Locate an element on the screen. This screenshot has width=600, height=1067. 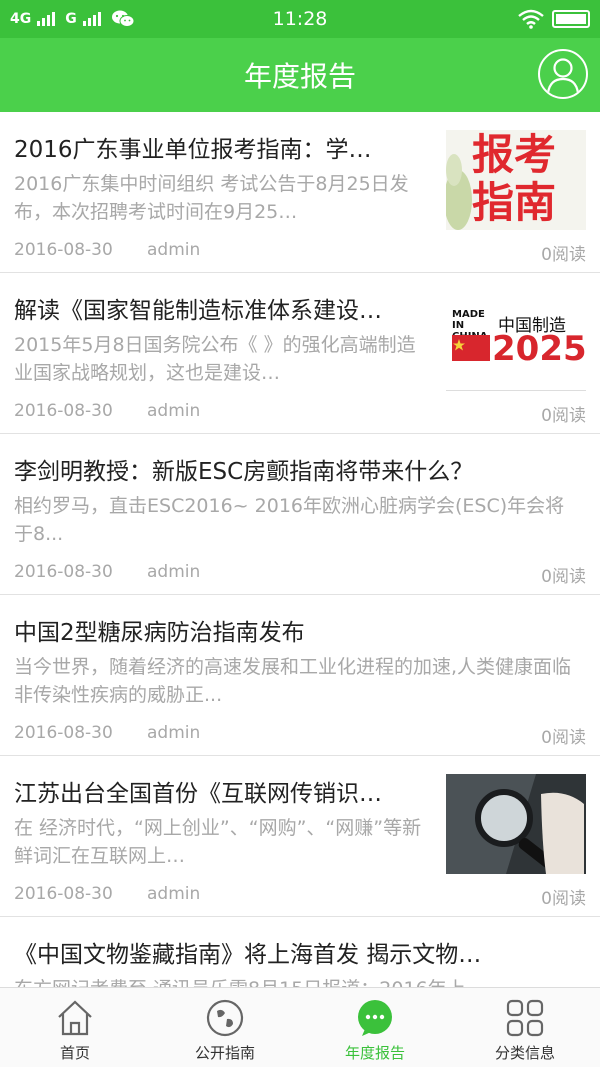
wifi-icon is located at coordinates (531, 19).